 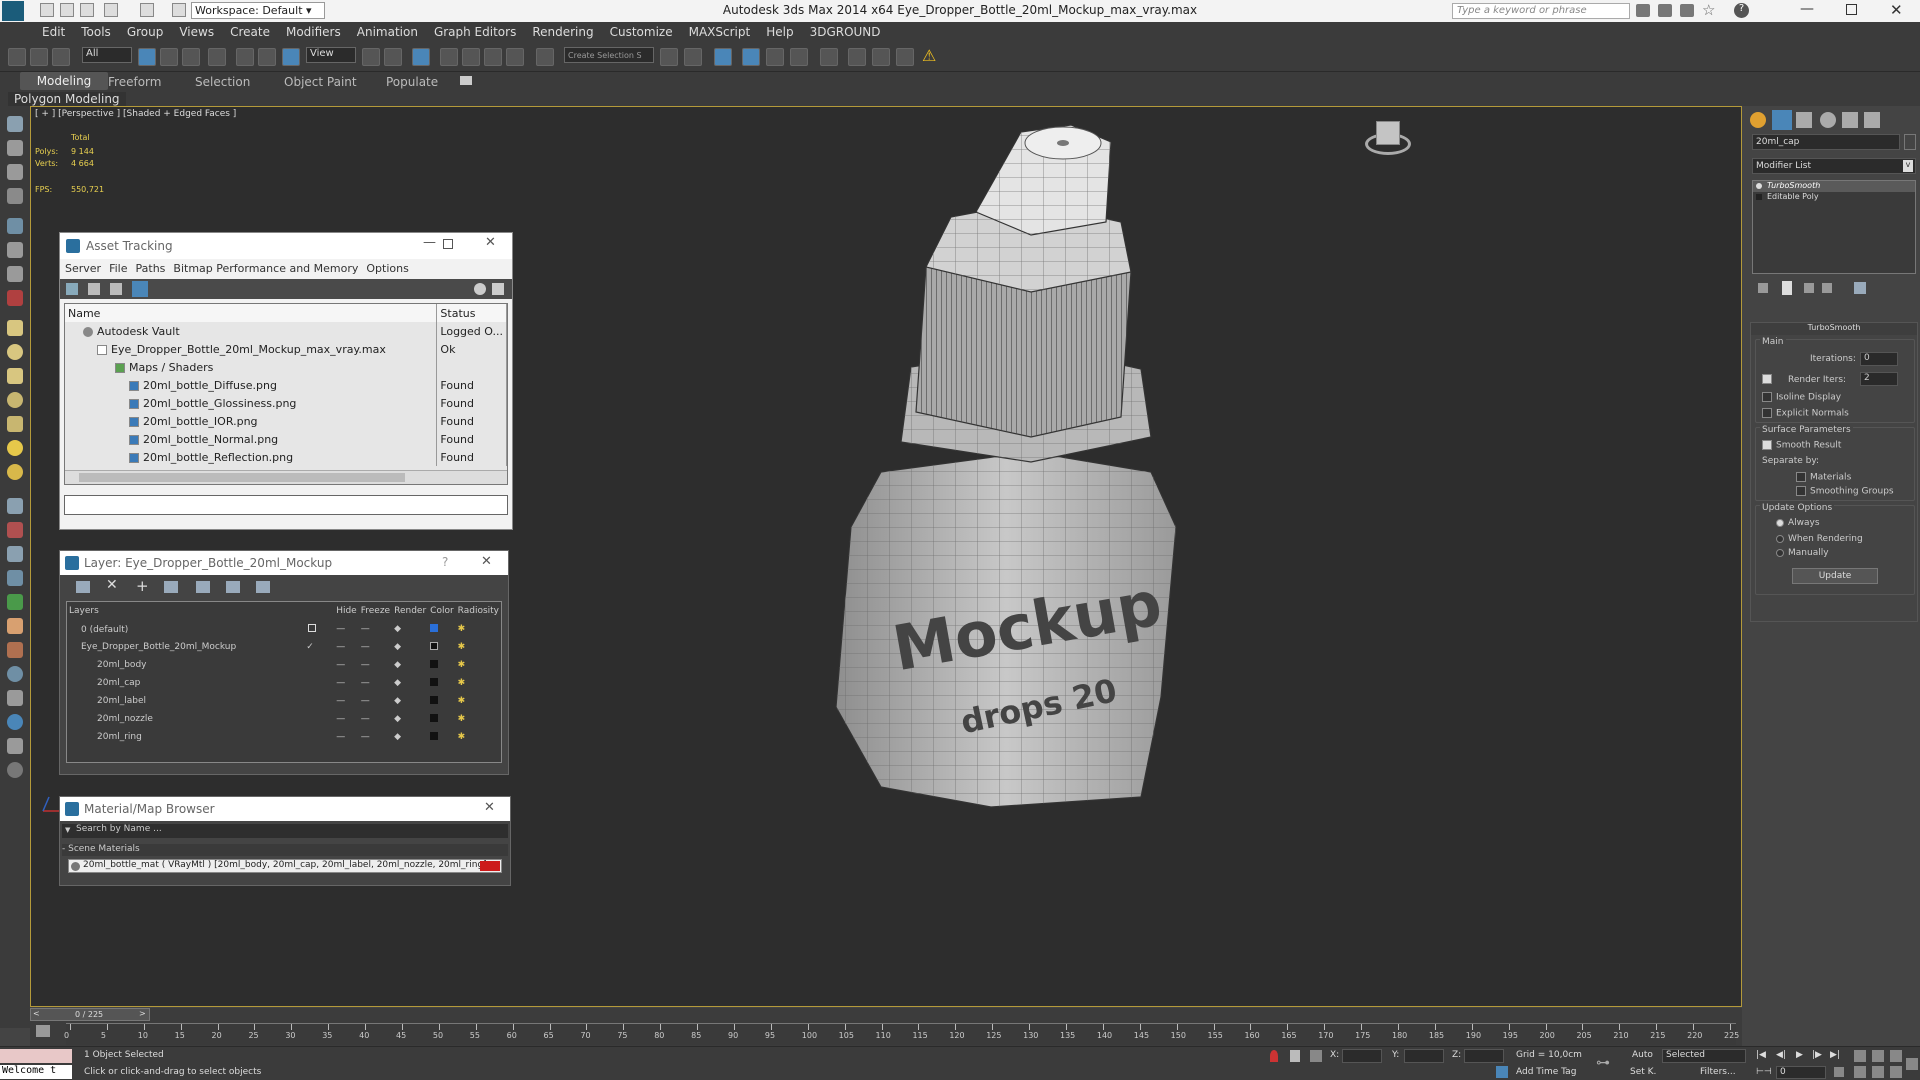 I want to click on time-slider: < 0 / 225 >, so click(x=90, y=1014).